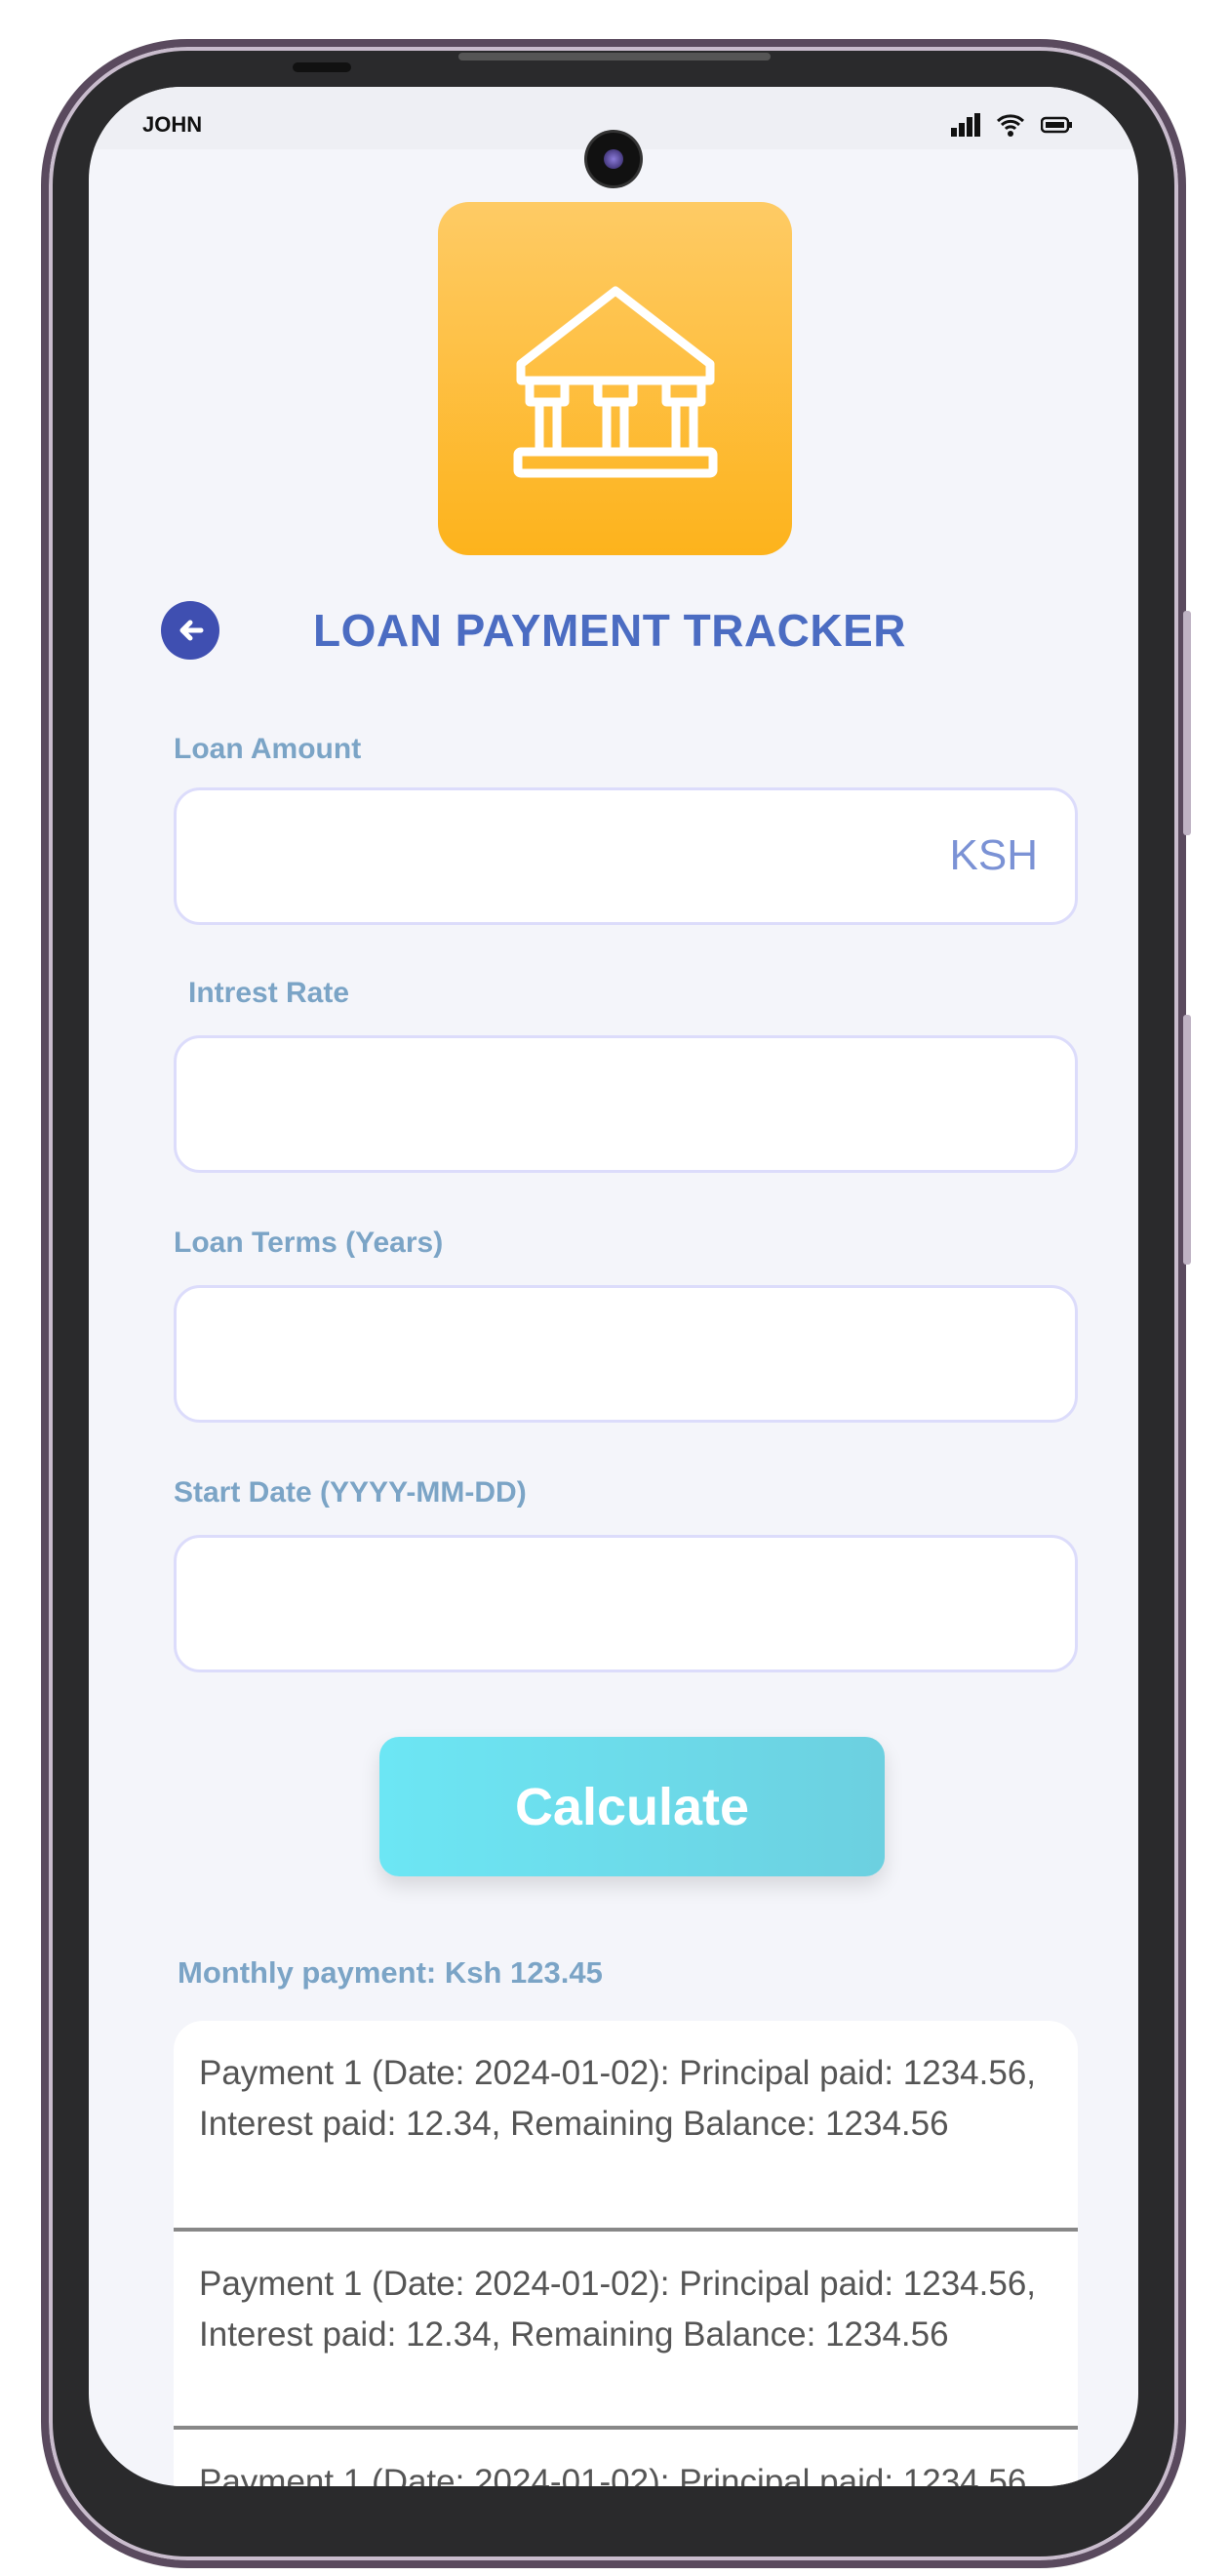 This screenshot has height=2576, width=1229. What do you see at coordinates (614, 56) in the screenshot?
I see `speaker` at bounding box center [614, 56].